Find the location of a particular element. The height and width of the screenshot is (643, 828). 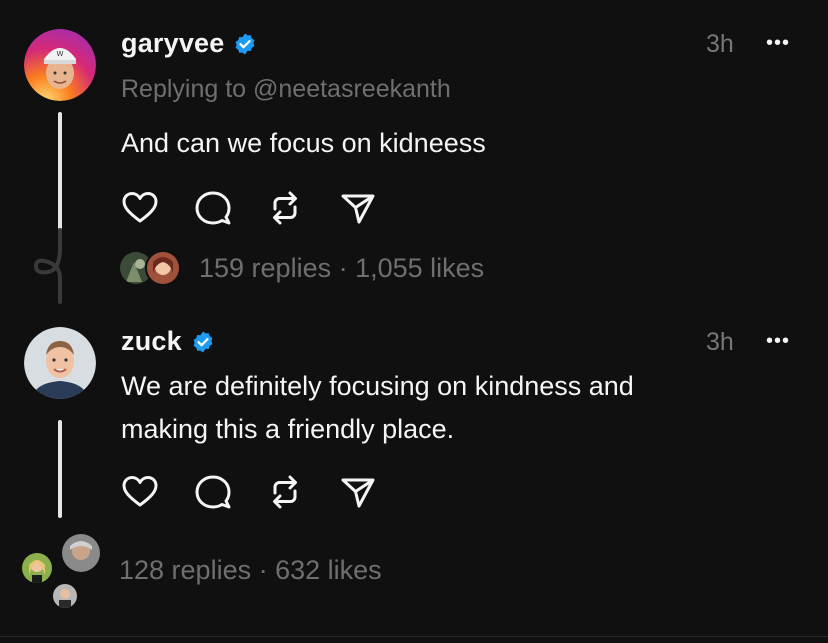

svg-text: W is located at coordinates (60, 54).